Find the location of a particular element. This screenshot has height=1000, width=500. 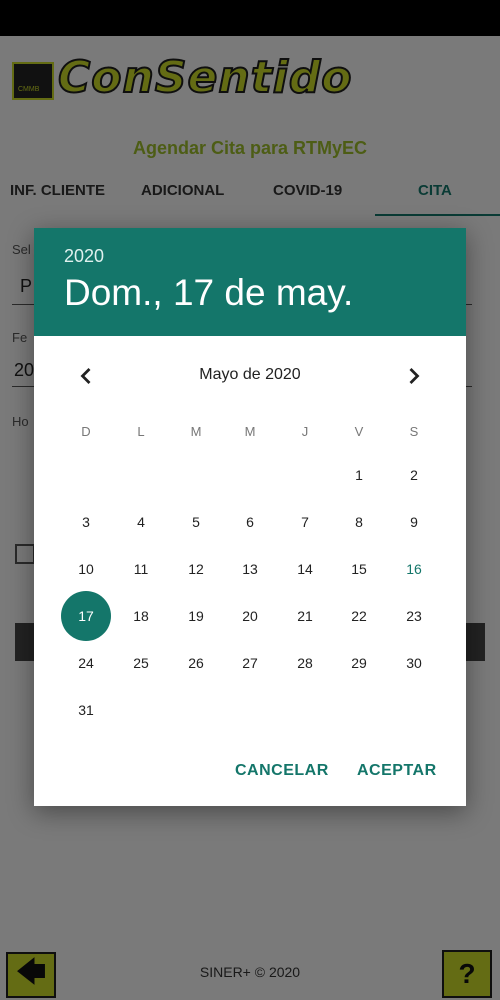

day-cell: 5 is located at coordinates (196, 522).